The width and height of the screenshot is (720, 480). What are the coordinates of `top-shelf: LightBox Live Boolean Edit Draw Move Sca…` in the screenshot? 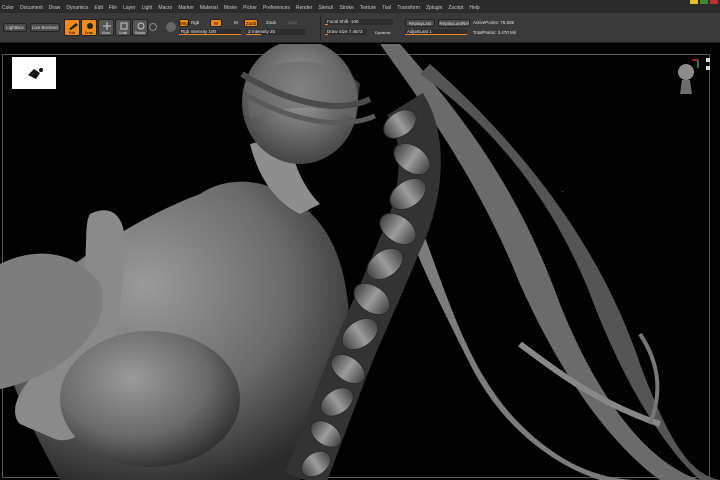 It's located at (360, 28).